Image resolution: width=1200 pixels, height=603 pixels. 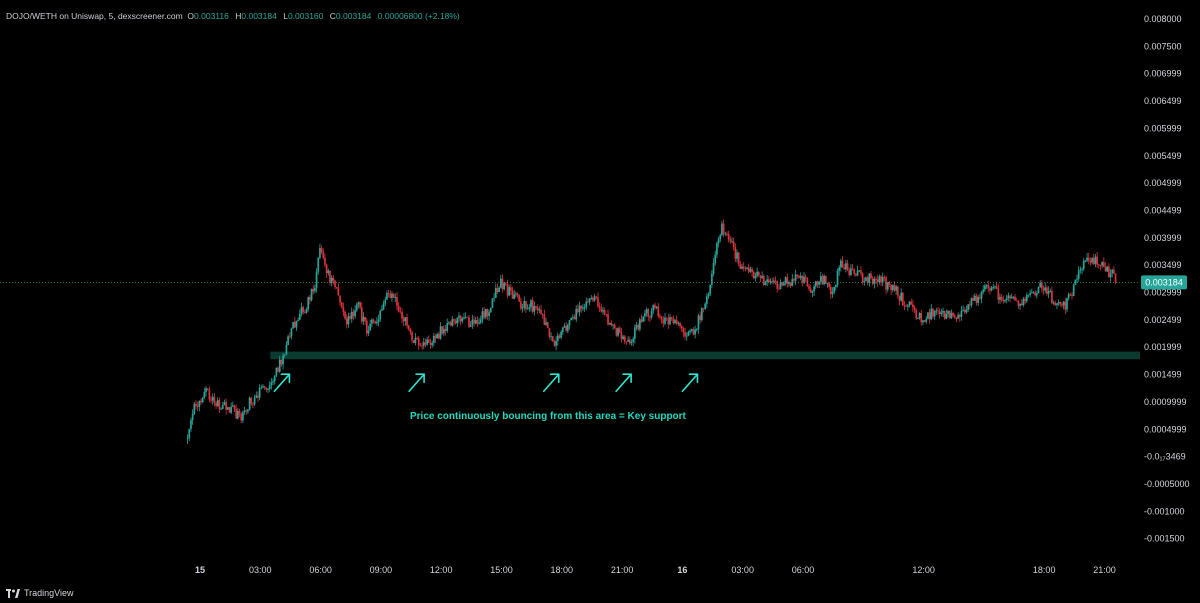 What do you see at coordinates (40, 593) in the screenshot?
I see `tradingview-brand: TradingView` at bounding box center [40, 593].